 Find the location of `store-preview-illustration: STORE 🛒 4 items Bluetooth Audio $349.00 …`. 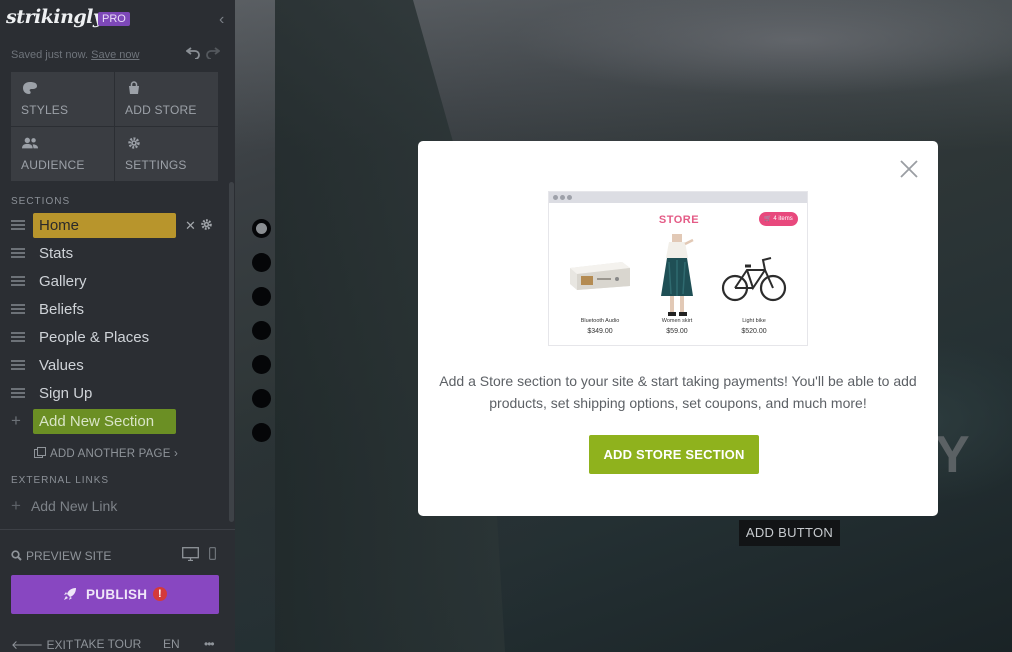

store-preview-illustration: STORE 🛒 4 items Bluetooth Audio $349.00 … is located at coordinates (678, 268).